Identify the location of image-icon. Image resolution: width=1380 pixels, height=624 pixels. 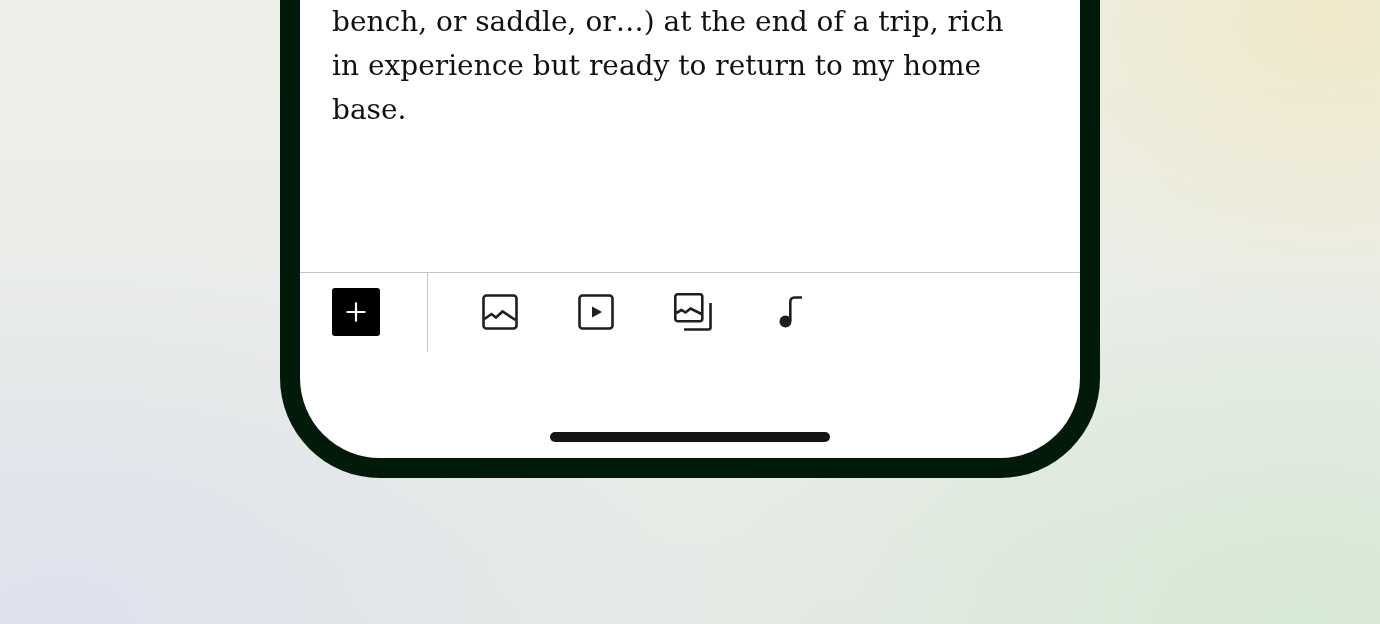
(500, 312).